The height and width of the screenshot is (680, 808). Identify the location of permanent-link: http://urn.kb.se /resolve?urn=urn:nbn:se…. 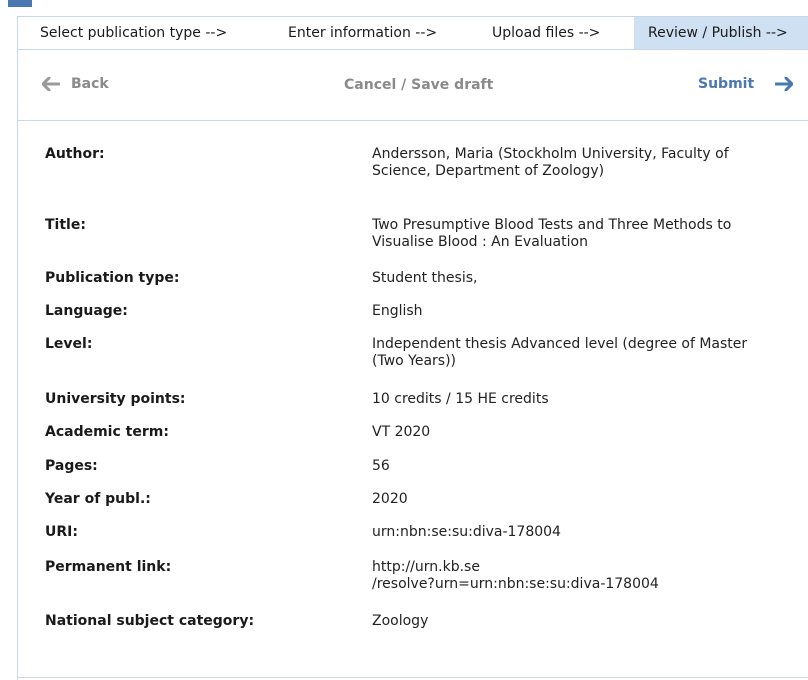
(562, 576).